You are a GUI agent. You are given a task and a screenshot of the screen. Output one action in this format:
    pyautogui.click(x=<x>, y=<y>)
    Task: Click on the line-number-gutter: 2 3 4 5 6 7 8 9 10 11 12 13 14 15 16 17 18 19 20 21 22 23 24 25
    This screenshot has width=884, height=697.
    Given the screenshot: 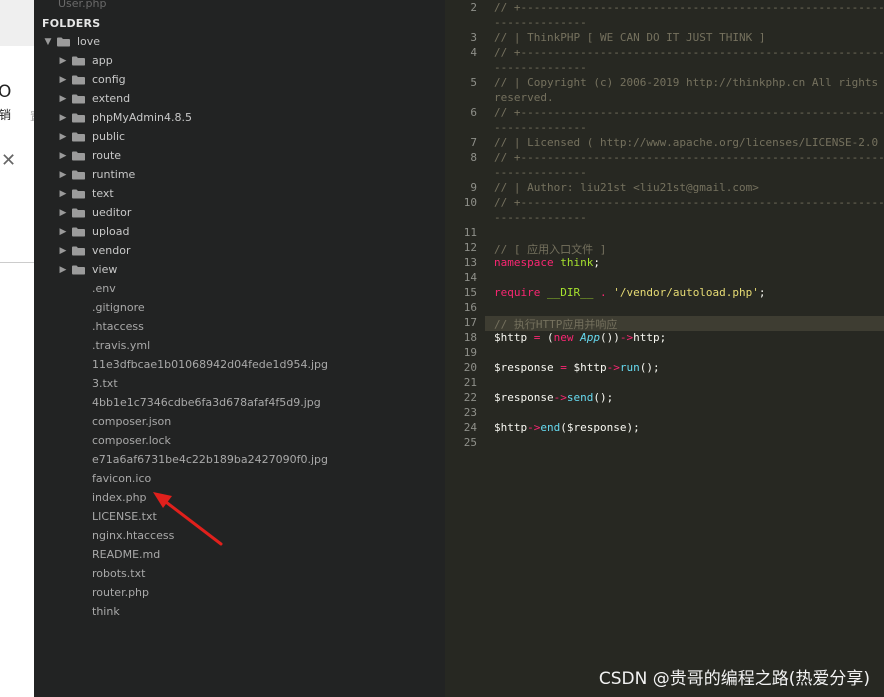 What is the action you would take?
    pyautogui.click(x=465, y=348)
    